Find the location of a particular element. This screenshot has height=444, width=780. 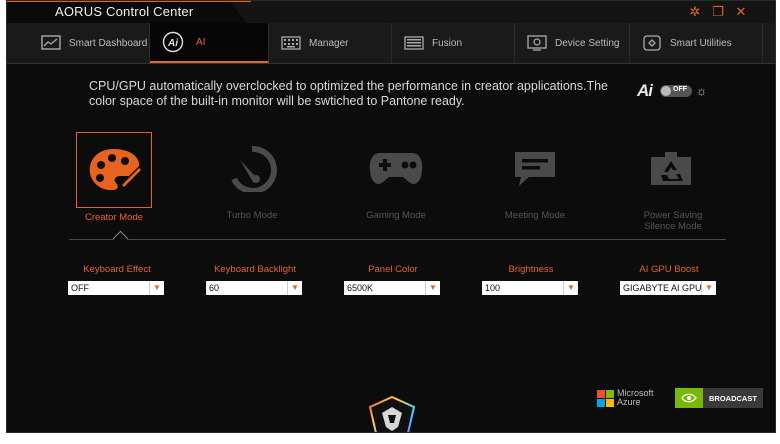

speedometer-icon is located at coordinates (254, 169).